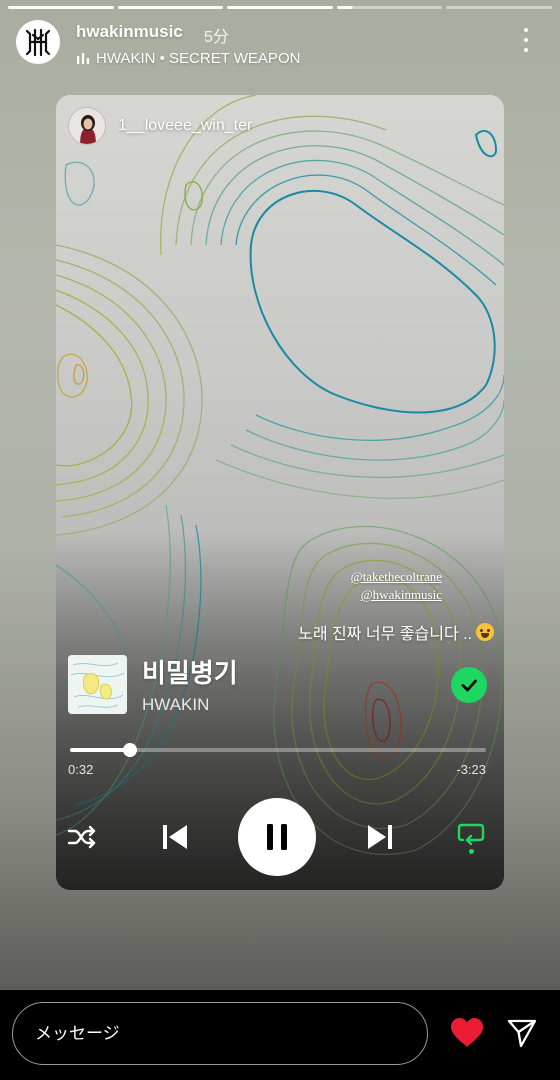 This screenshot has width=560, height=1080. What do you see at coordinates (130, 750) in the screenshot?
I see `seek-bar-thumb` at bounding box center [130, 750].